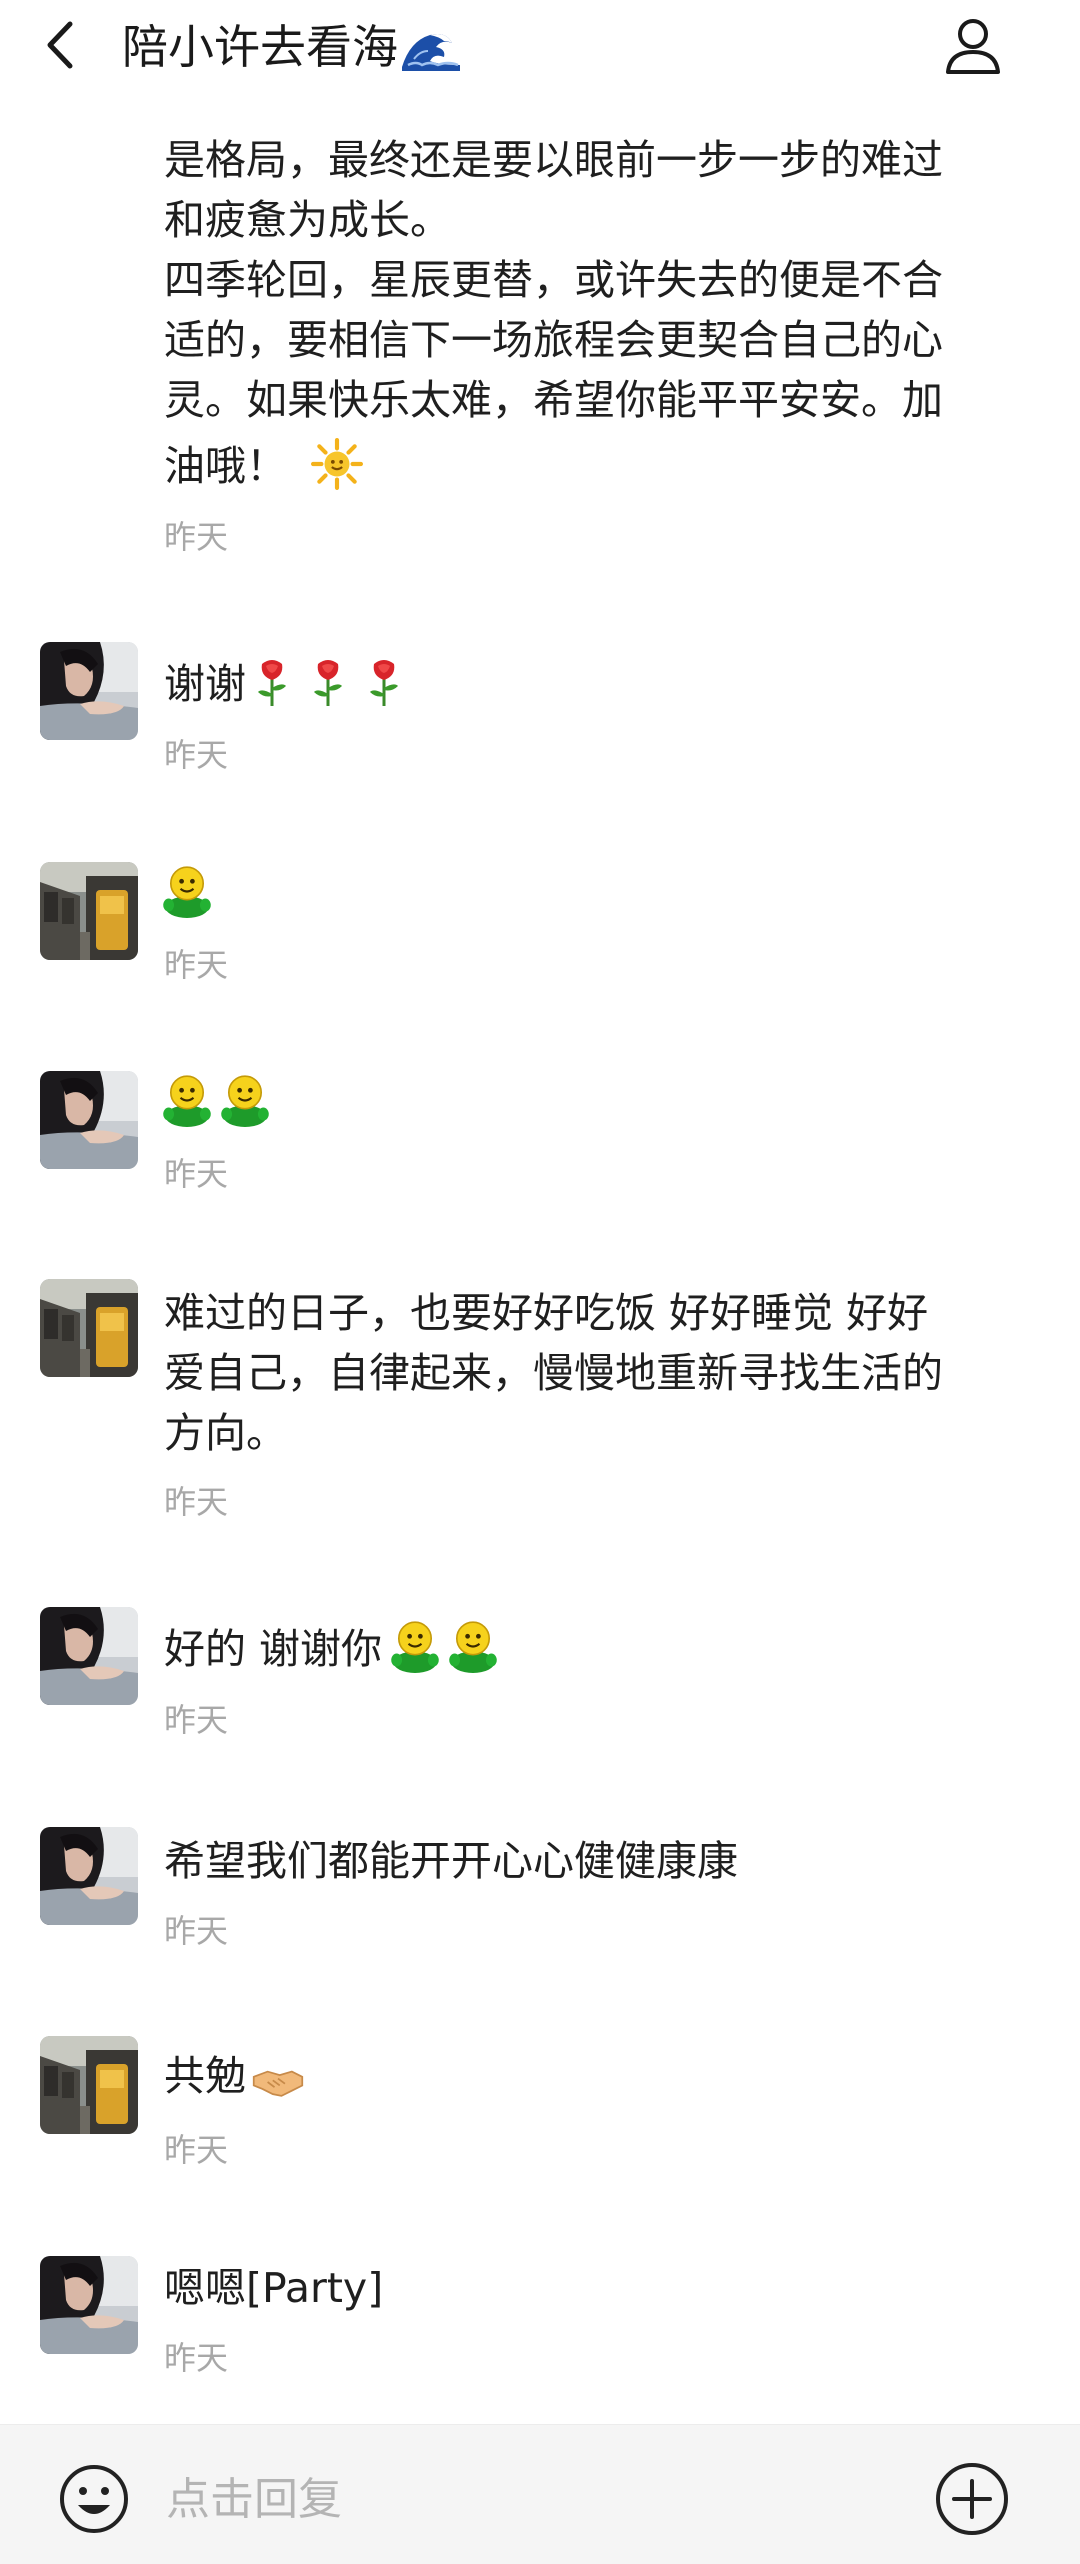  Describe the element at coordinates (205, 684) in the screenshot. I see `message-line-text: 谢谢` at that location.